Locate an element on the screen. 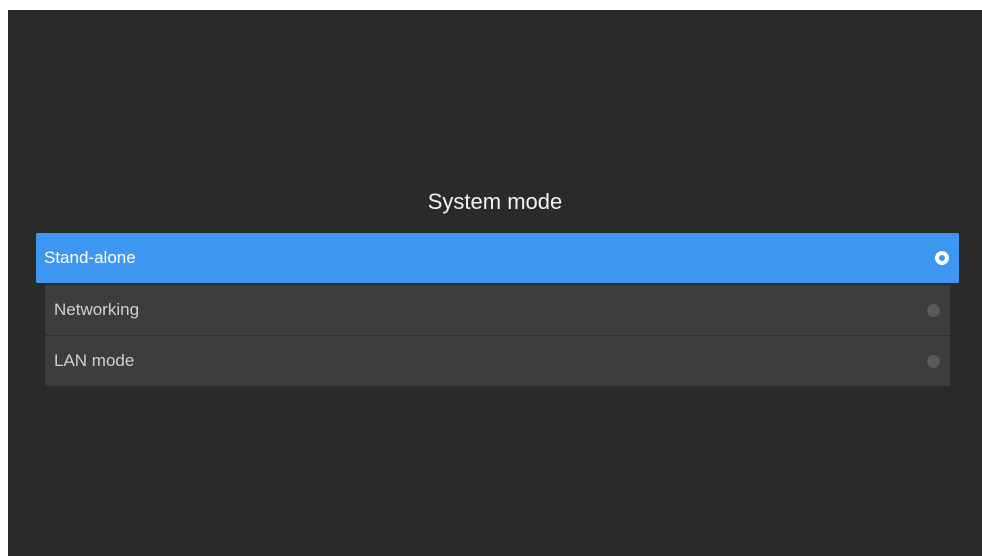 The height and width of the screenshot is (556, 982). option-label: Stand-alone is located at coordinates (90, 257).